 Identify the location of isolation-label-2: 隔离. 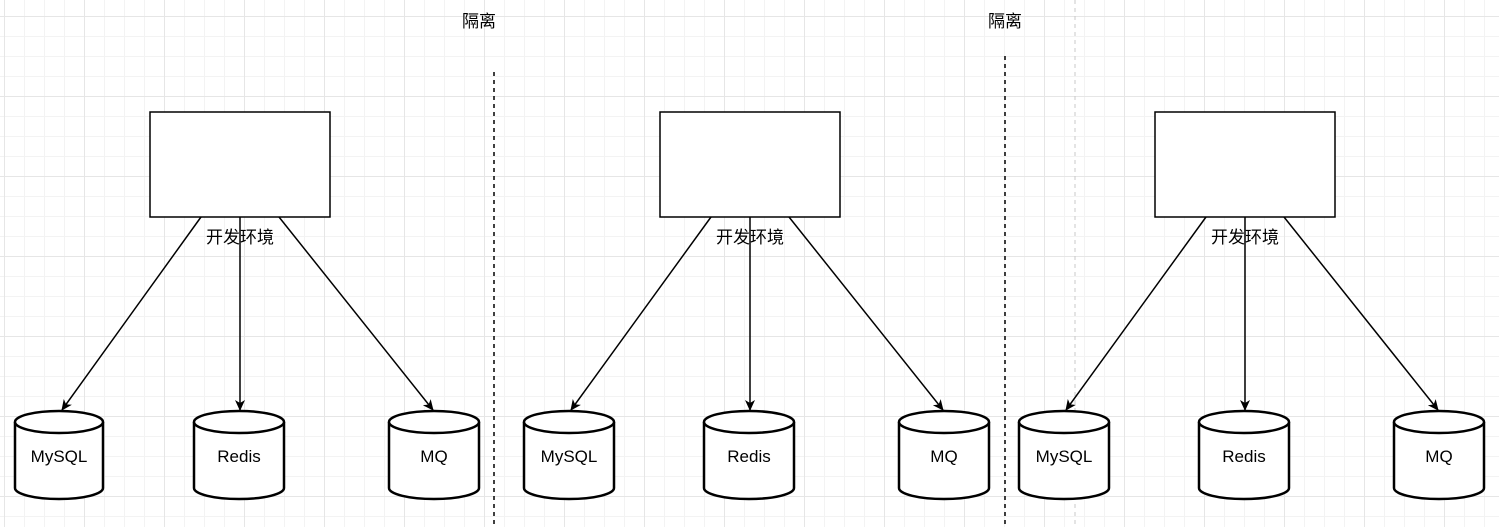
(1005, 22).